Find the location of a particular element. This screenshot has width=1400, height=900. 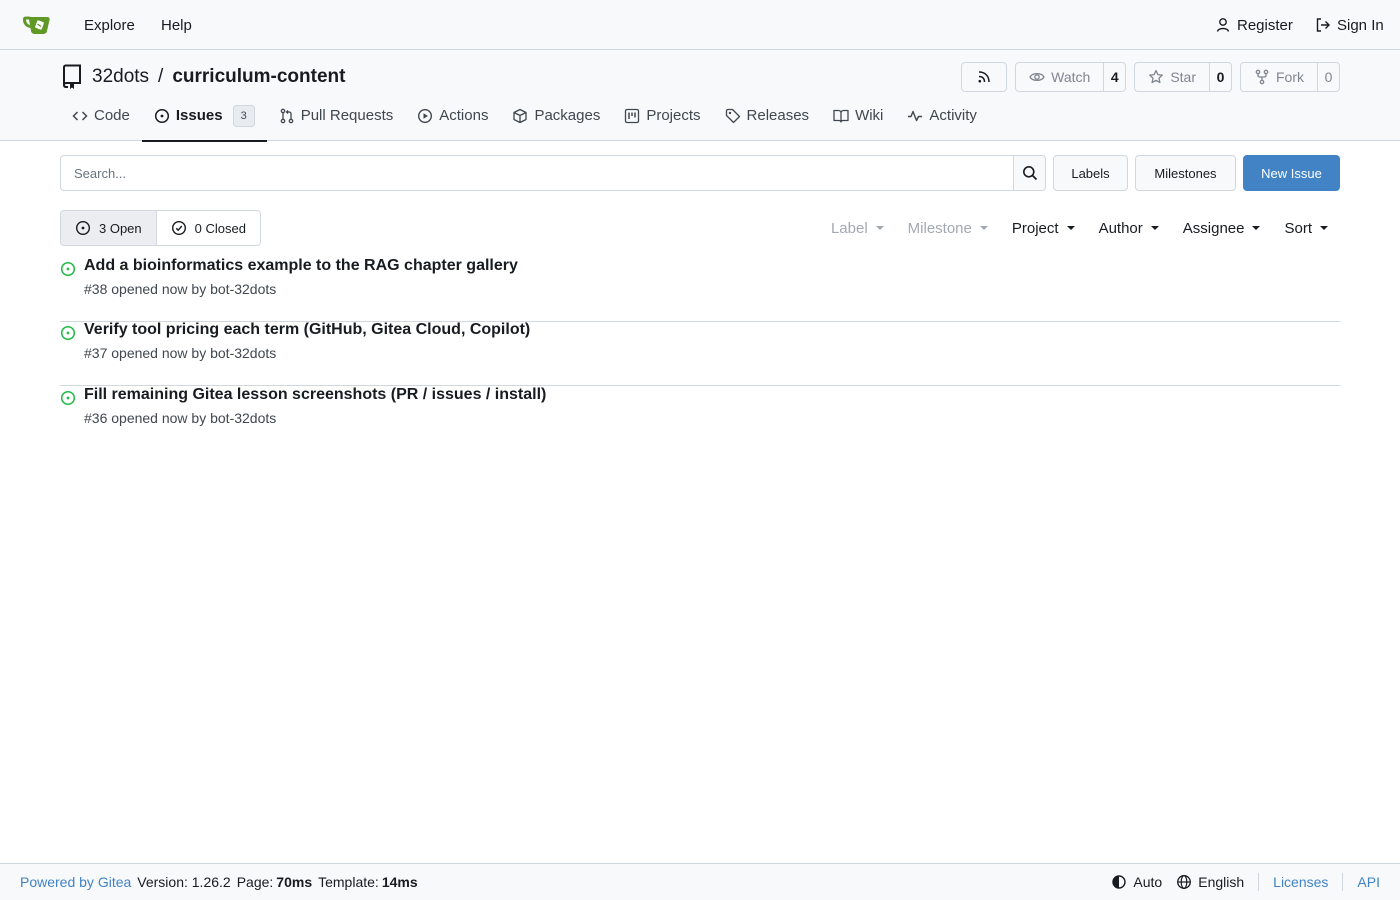

search-button is located at coordinates (1029, 173).